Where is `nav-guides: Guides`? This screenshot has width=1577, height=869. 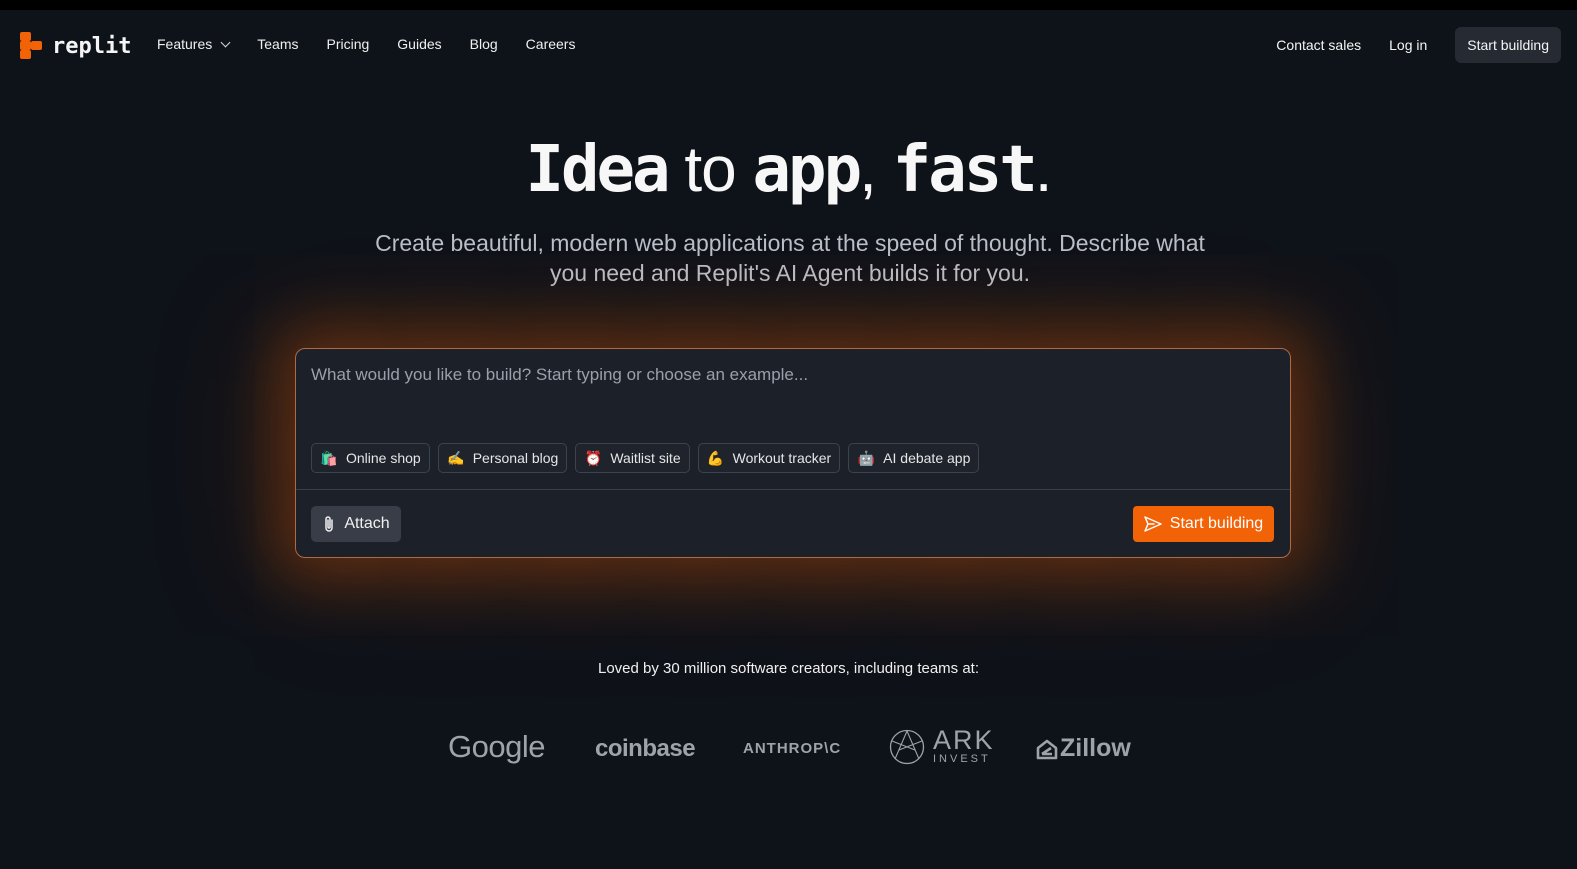 nav-guides: Guides is located at coordinates (419, 44).